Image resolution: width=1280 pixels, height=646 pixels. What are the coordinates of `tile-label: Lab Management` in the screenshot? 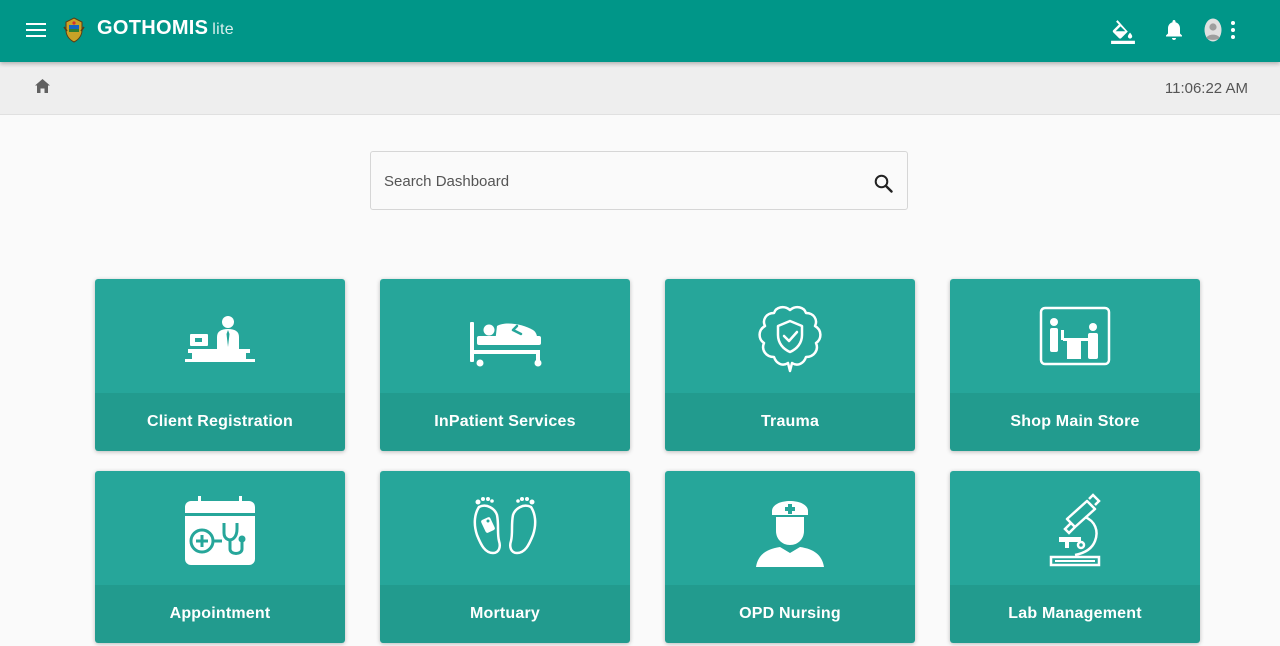 It's located at (1075, 613).